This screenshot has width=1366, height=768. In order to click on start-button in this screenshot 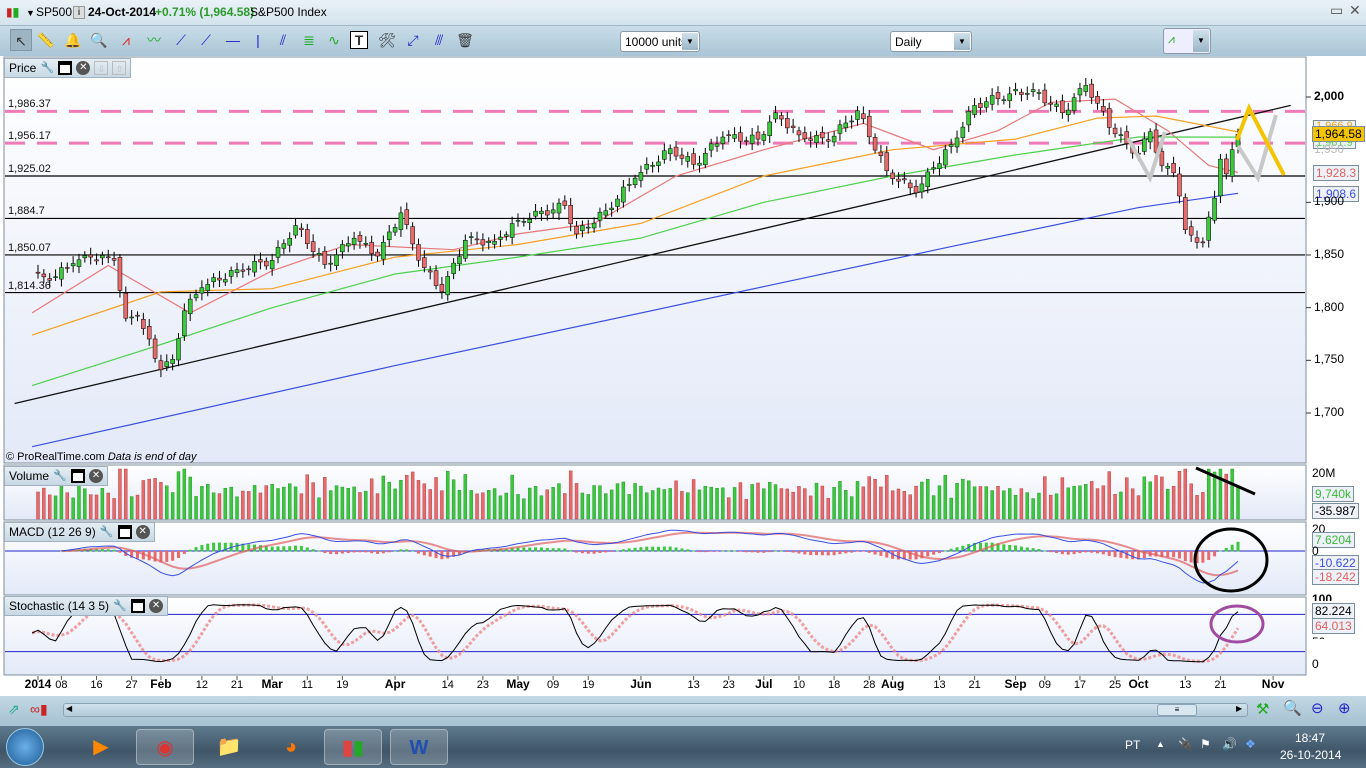, I will do `click(25, 747)`.